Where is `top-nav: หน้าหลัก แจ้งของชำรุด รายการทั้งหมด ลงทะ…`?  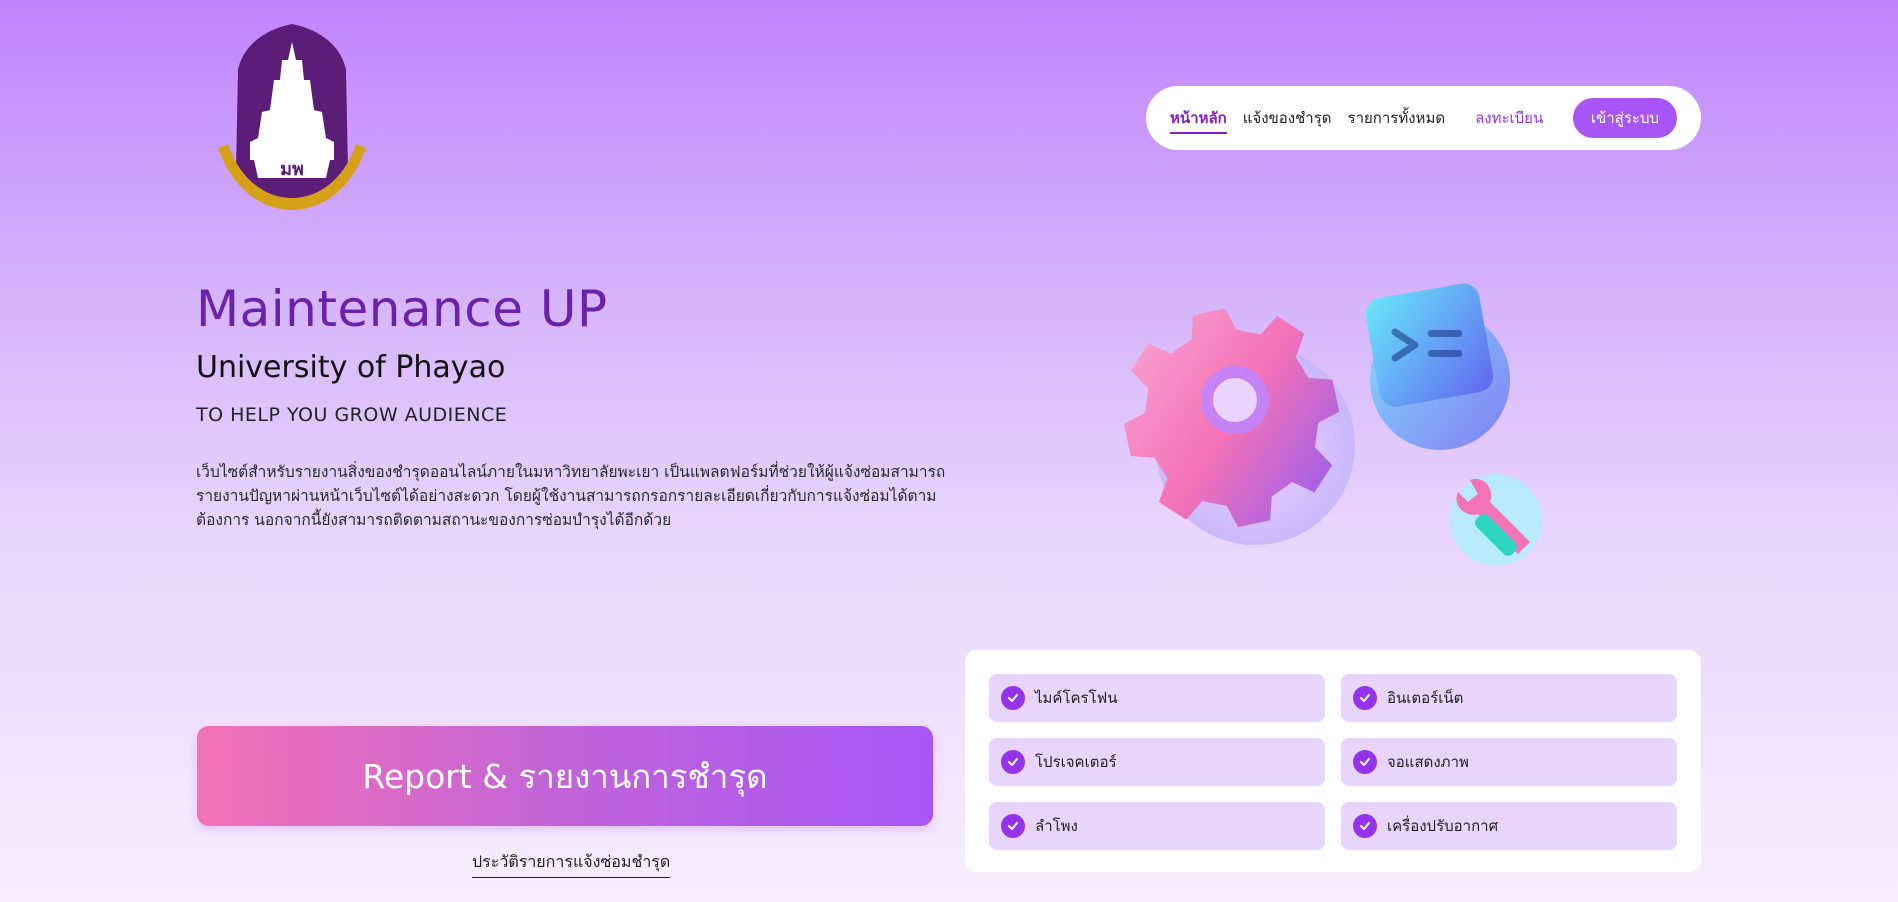 top-nav: หน้าหลัก แจ้งของชำรุด รายการทั้งหมด ลงทะ… is located at coordinates (1423, 118).